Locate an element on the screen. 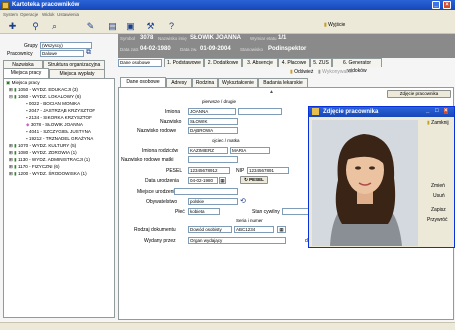  pesel-icon: ↻ is located at coordinates (246, 179).